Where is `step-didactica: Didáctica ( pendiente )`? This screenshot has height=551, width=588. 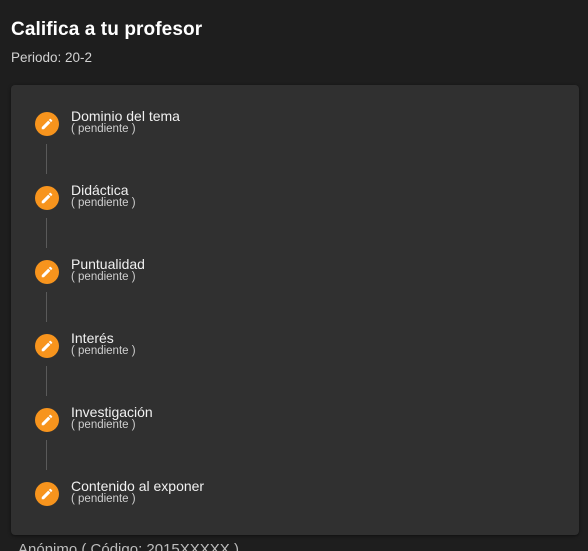
step-didactica: Didáctica ( pendiente ) is located at coordinates (295, 202).